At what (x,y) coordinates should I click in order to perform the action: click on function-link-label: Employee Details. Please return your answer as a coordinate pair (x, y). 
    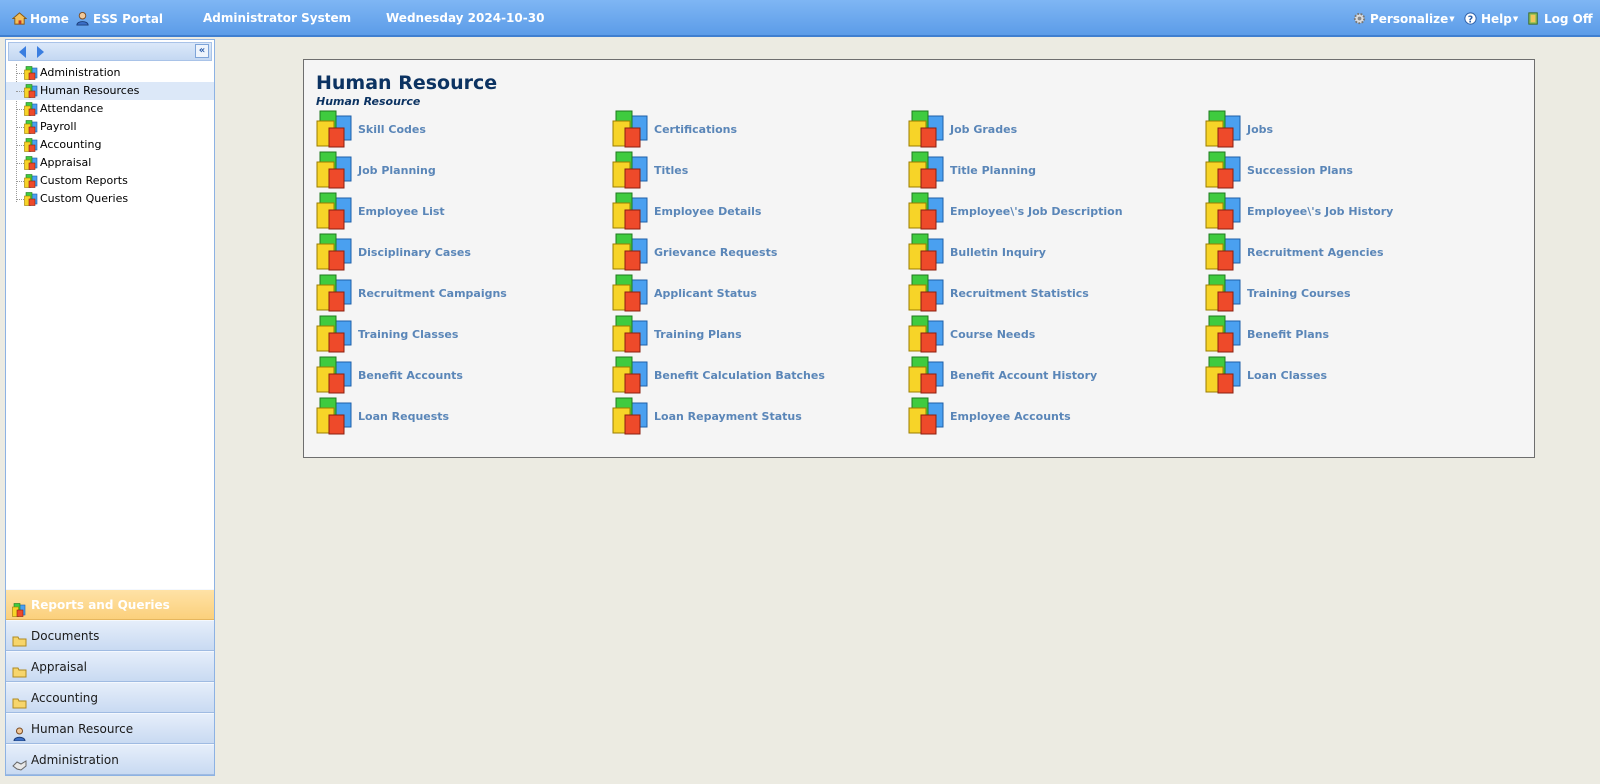
    Looking at the image, I should click on (708, 211).